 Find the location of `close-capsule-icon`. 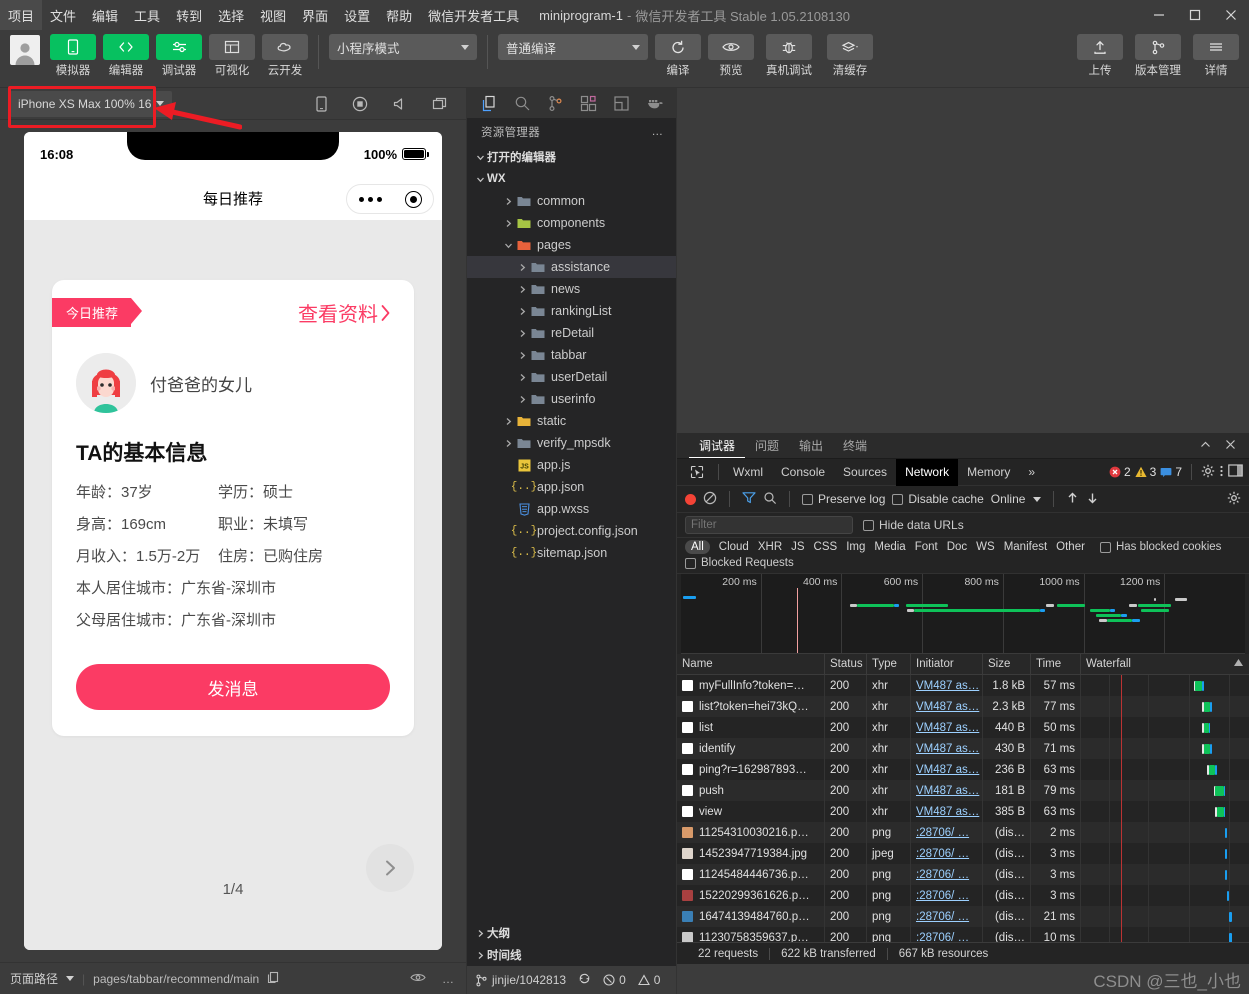

close-capsule-icon is located at coordinates (413, 199).